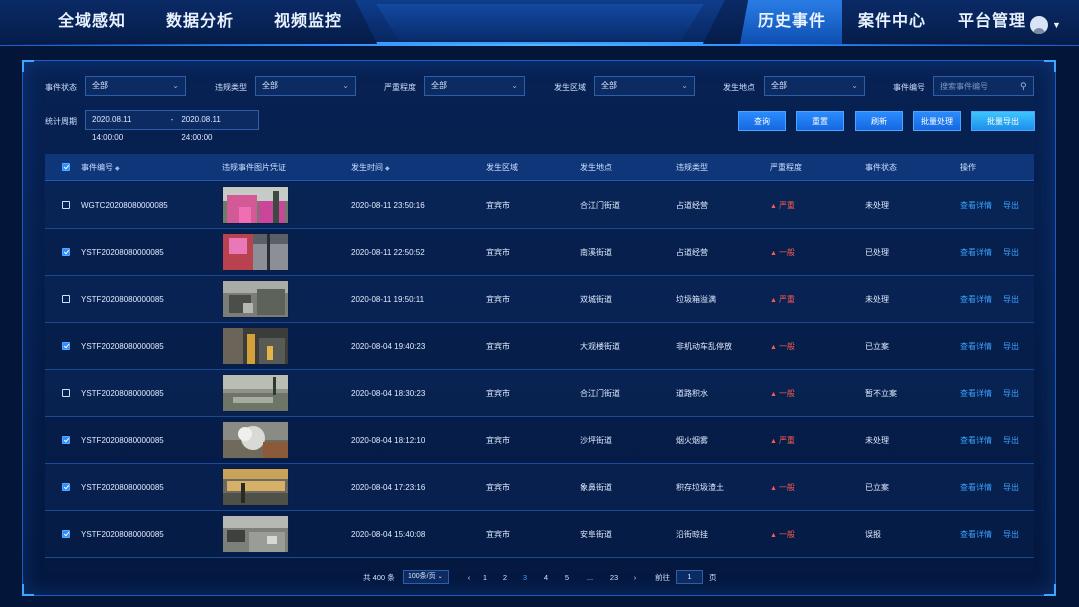 This screenshot has width=1079, height=607. What do you see at coordinates (644, 86) in the screenshot?
I see `area-select: 全部 ⌄` at bounding box center [644, 86].